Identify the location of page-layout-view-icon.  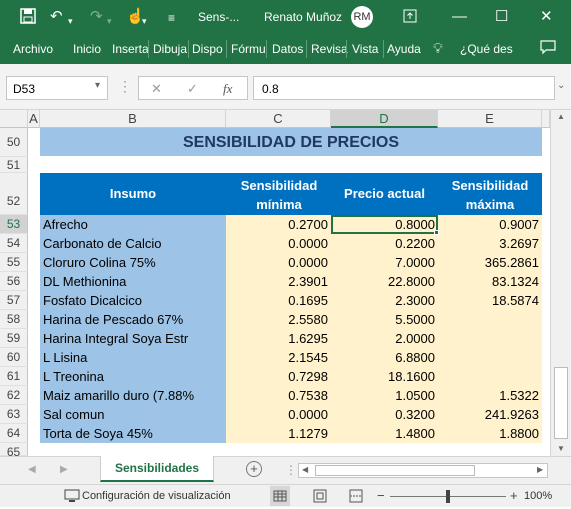
(320, 497).